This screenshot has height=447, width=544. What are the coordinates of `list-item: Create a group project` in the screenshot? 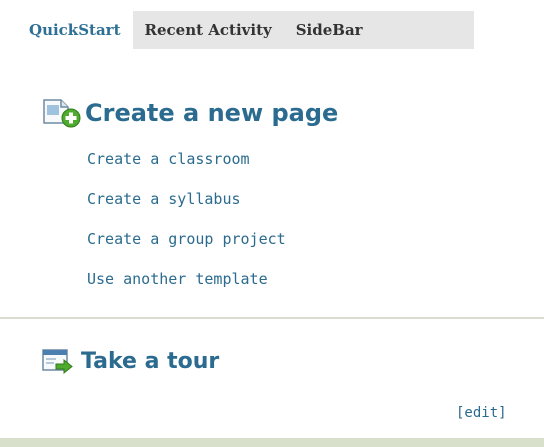 It's located at (186, 246).